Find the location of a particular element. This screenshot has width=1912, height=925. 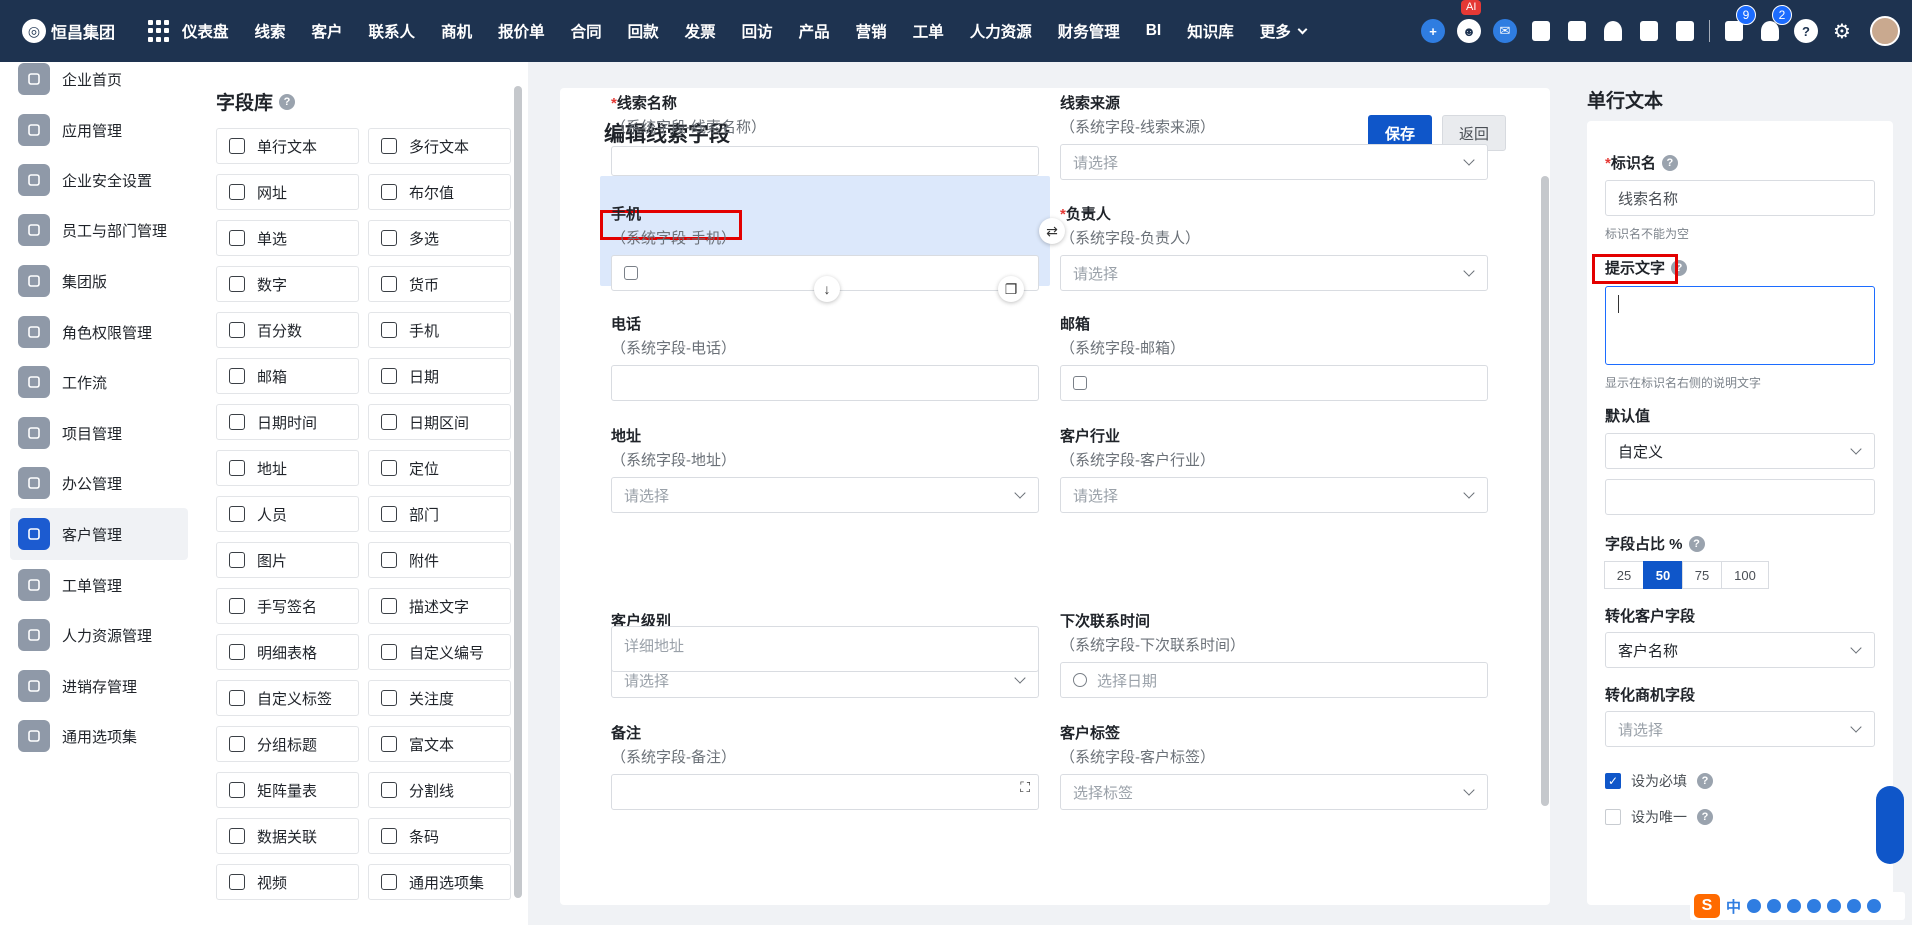

app-launcher-icon is located at coordinates (159, 31).